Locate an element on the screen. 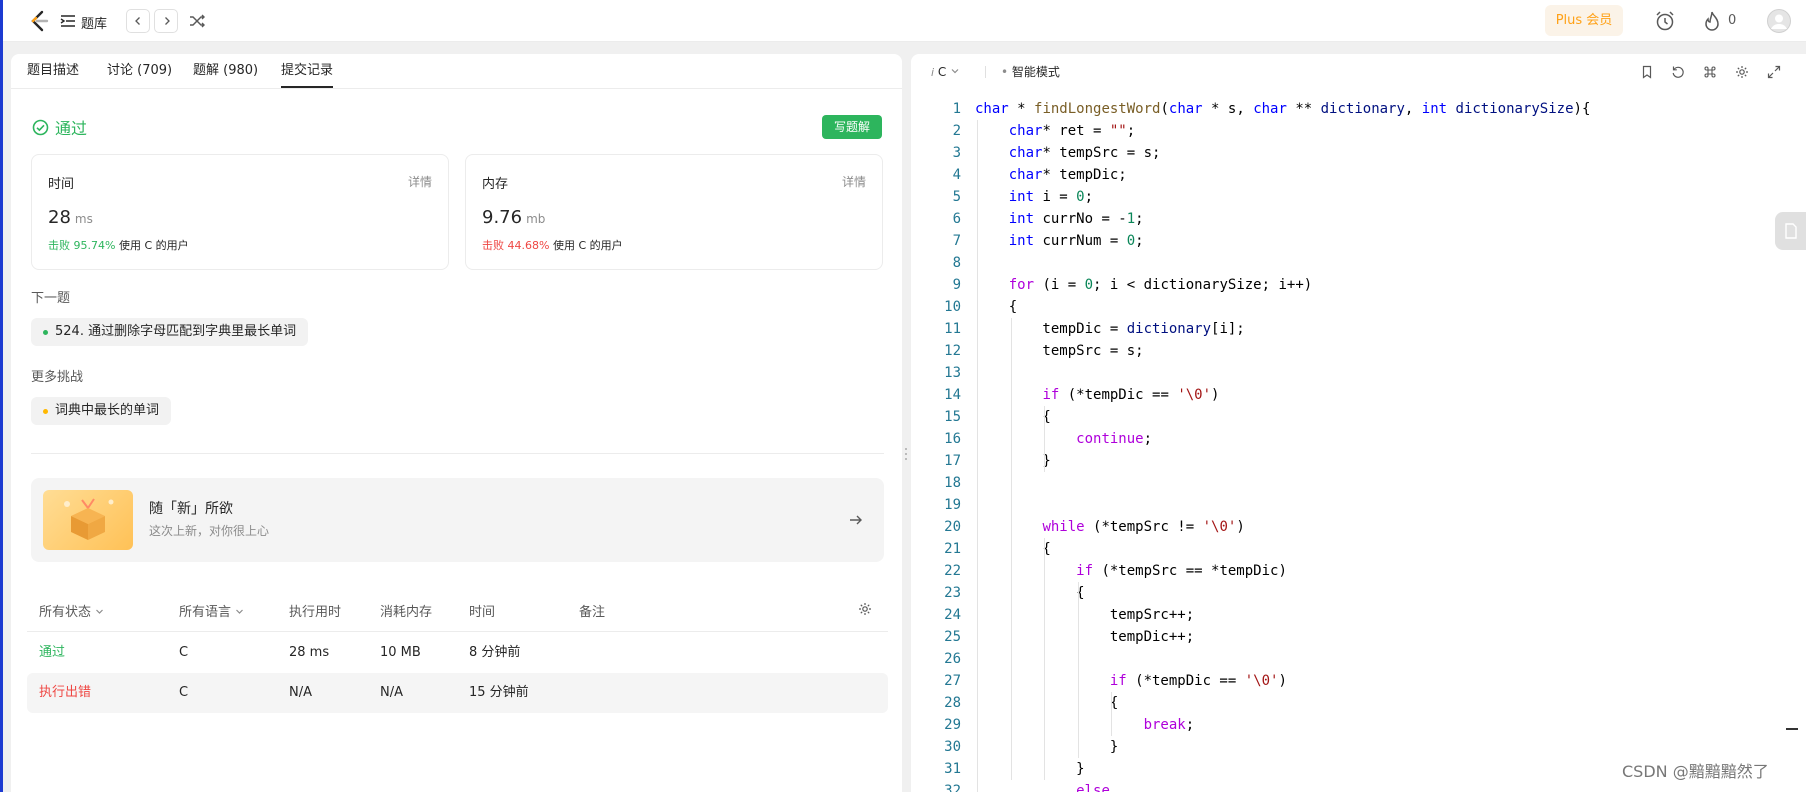  smart-mode-toggle: • 智能模式 is located at coordinates (1030, 72).